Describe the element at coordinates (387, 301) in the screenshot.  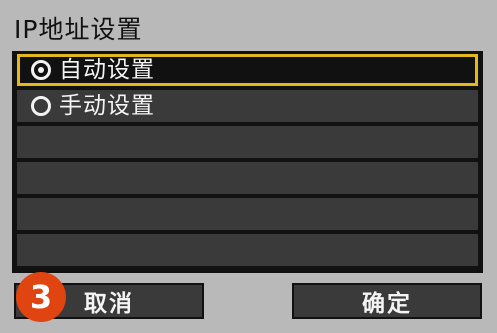
I see `ok-button: 确定` at that location.